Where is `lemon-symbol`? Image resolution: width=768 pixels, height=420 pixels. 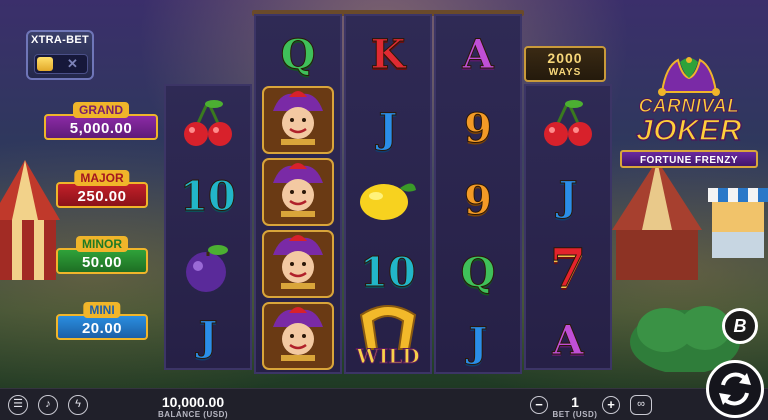
lemon-symbol is located at coordinates (388, 200).